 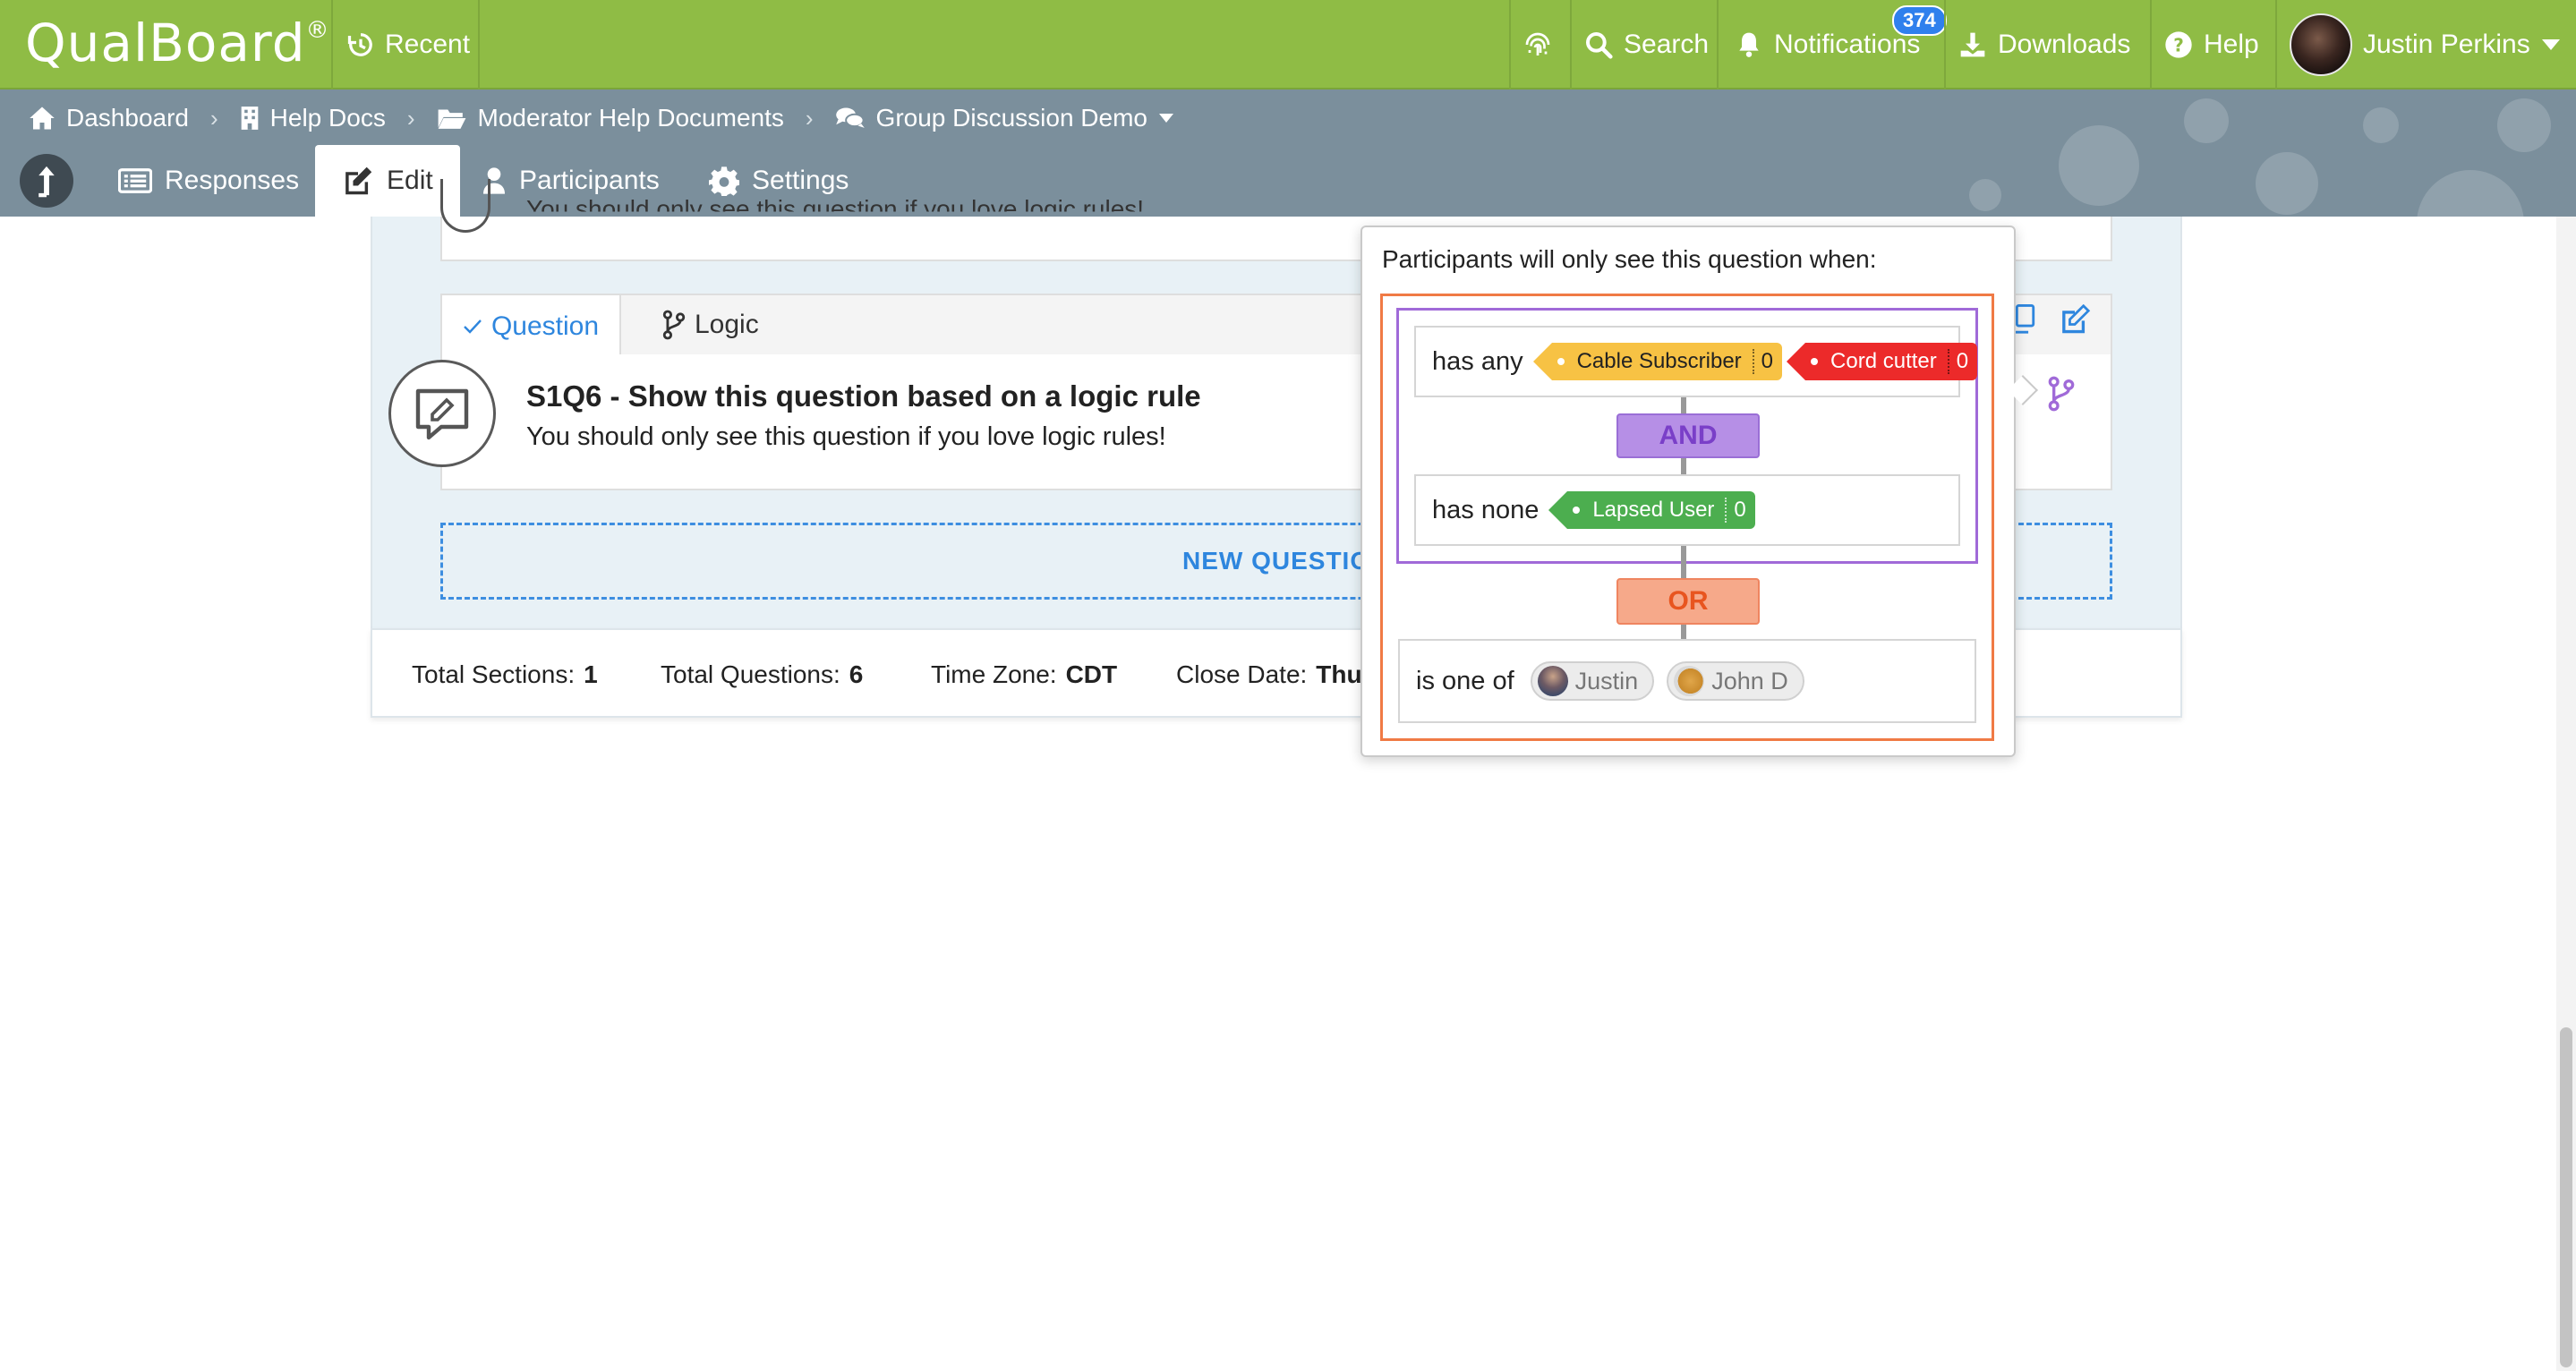 I want to click on bell-icon, so click(x=1749, y=44).